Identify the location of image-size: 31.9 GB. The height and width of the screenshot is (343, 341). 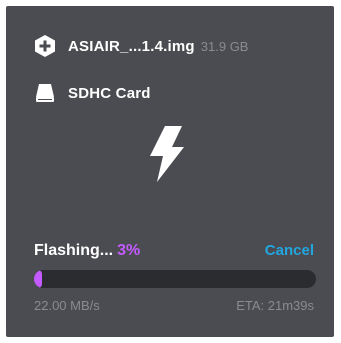
(224, 46).